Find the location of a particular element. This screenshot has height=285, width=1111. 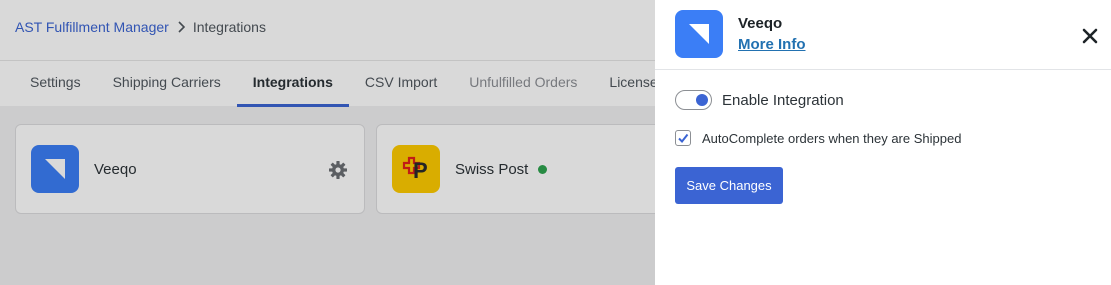

panel-title: Veeqo is located at coordinates (760, 23).